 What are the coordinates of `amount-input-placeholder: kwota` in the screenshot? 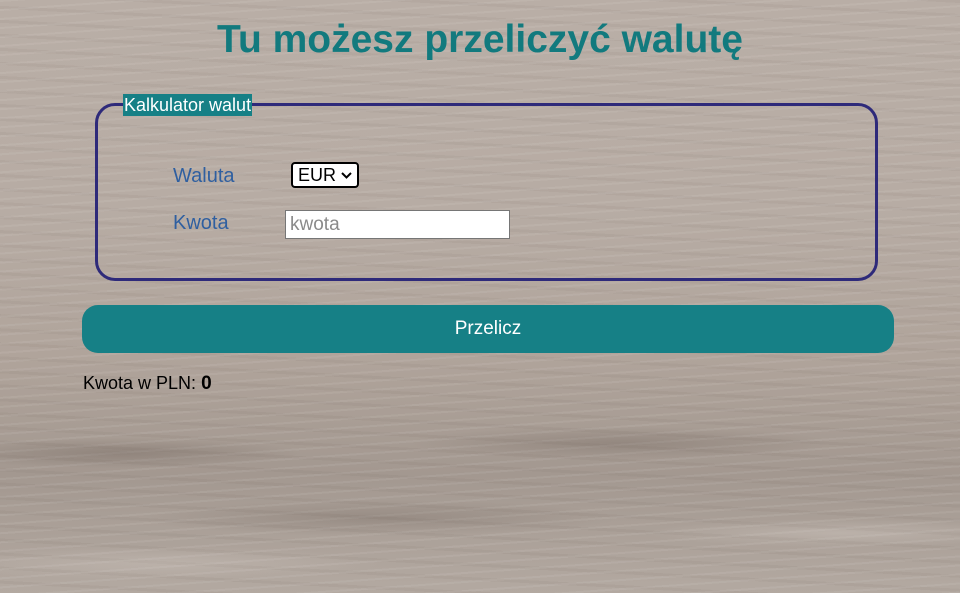 It's located at (315, 224).